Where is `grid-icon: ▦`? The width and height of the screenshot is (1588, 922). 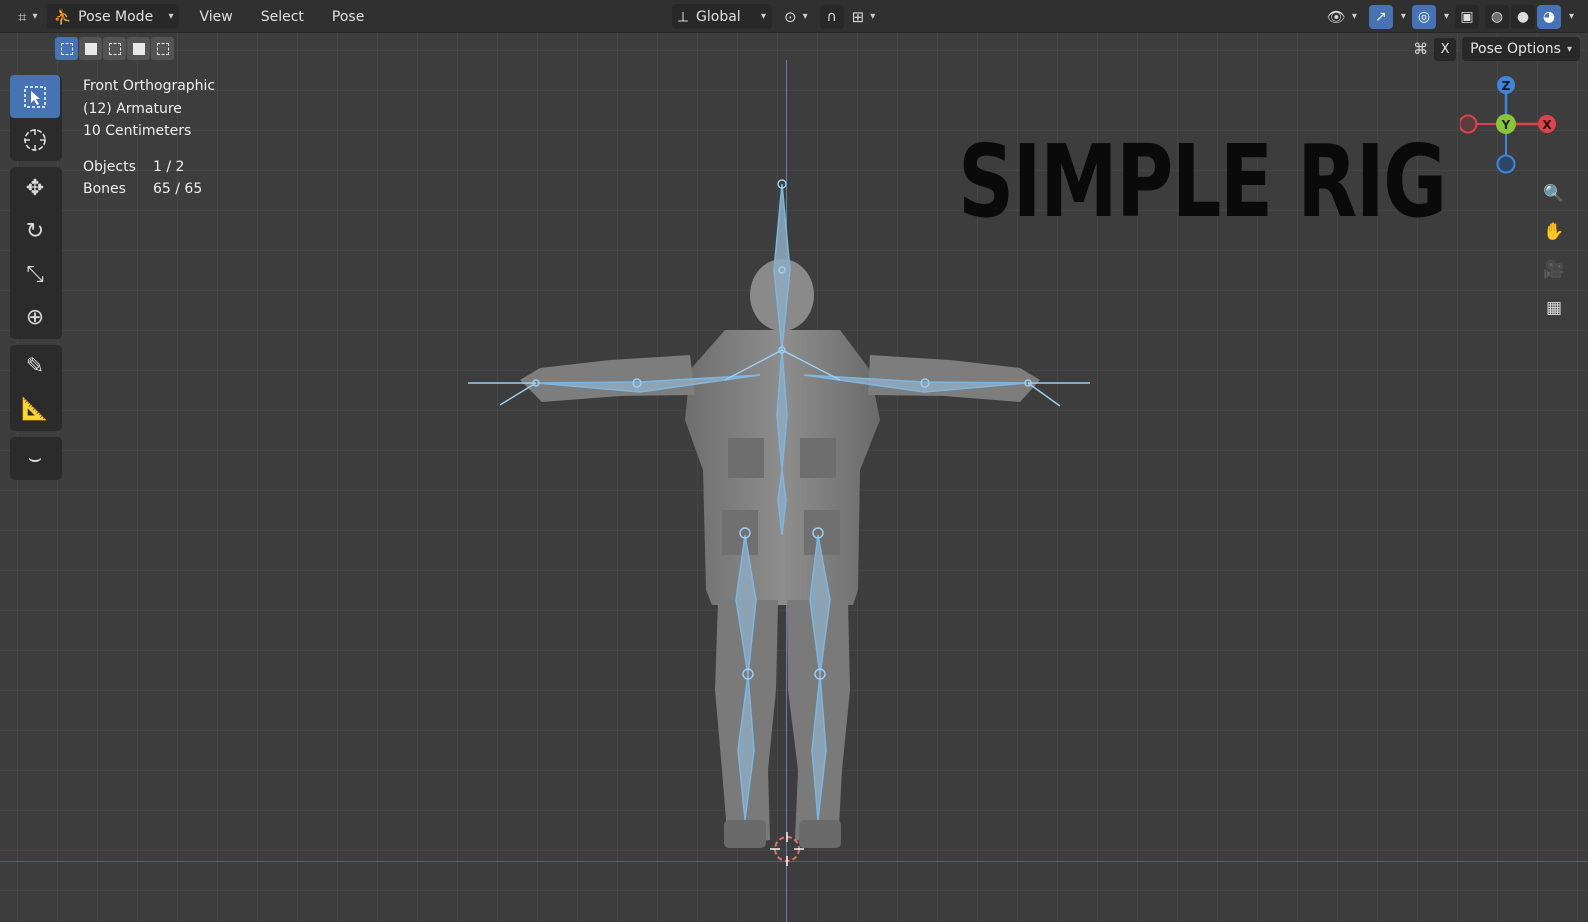
grid-icon: ▦ is located at coordinates (1554, 308).